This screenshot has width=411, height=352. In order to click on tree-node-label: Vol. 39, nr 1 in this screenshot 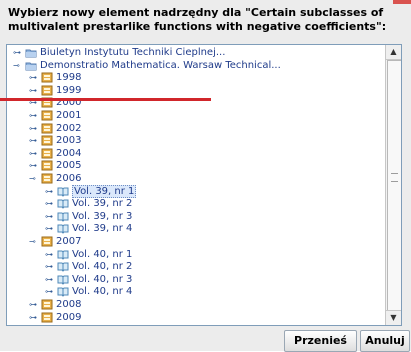, I will do `click(104, 191)`.